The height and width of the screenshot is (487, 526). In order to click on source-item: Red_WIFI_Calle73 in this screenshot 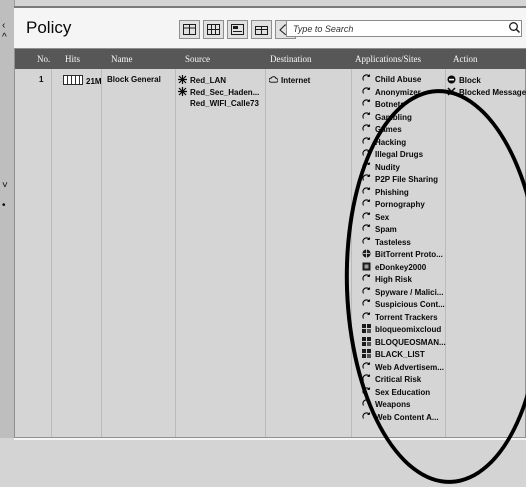, I will do `click(224, 103)`.